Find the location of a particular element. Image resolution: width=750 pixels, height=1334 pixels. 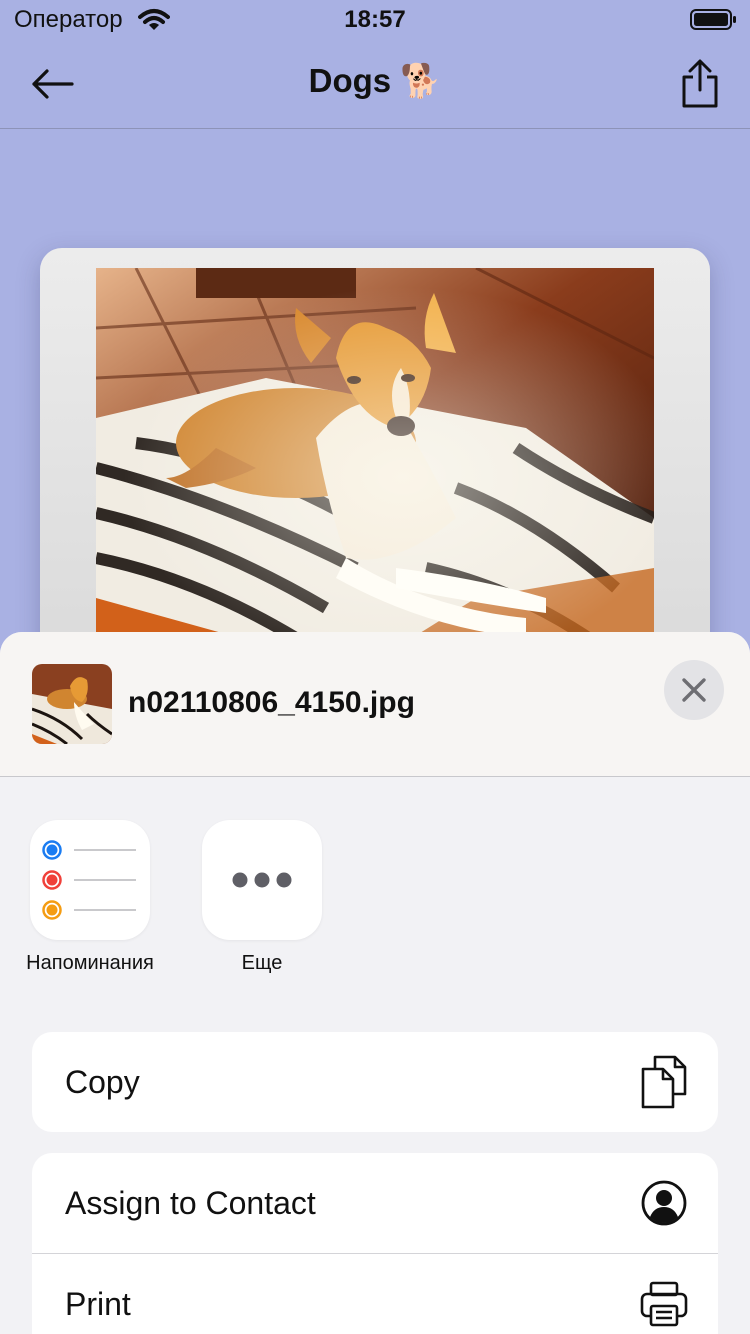

close-icon is located at coordinates (694, 690).